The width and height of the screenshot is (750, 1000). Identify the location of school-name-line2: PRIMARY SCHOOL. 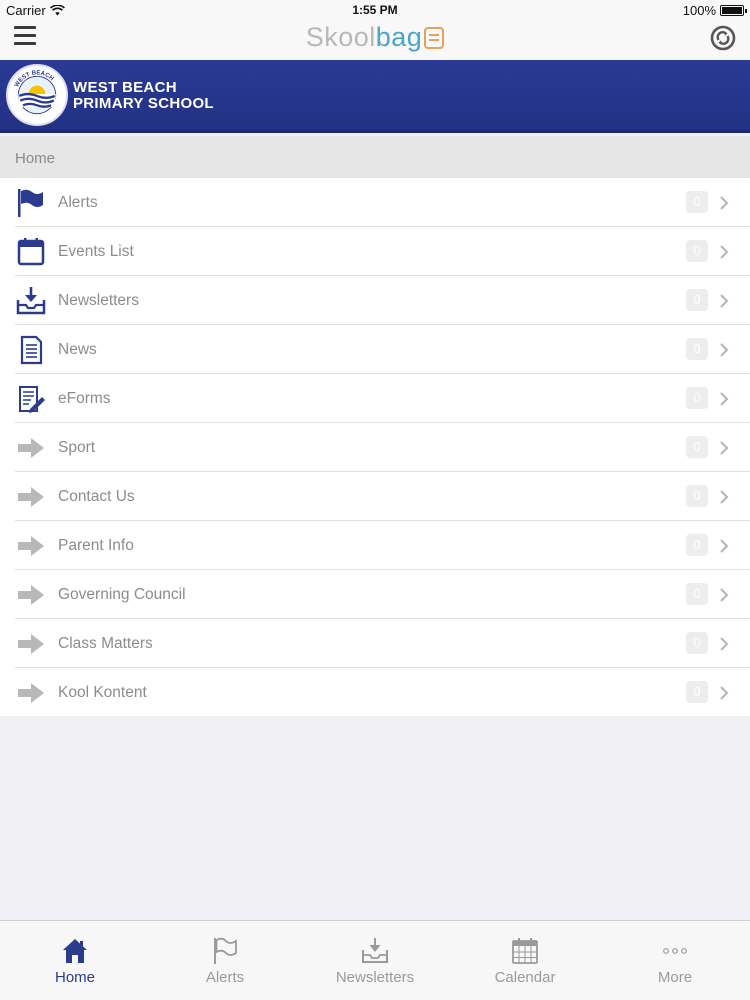
(143, 103).